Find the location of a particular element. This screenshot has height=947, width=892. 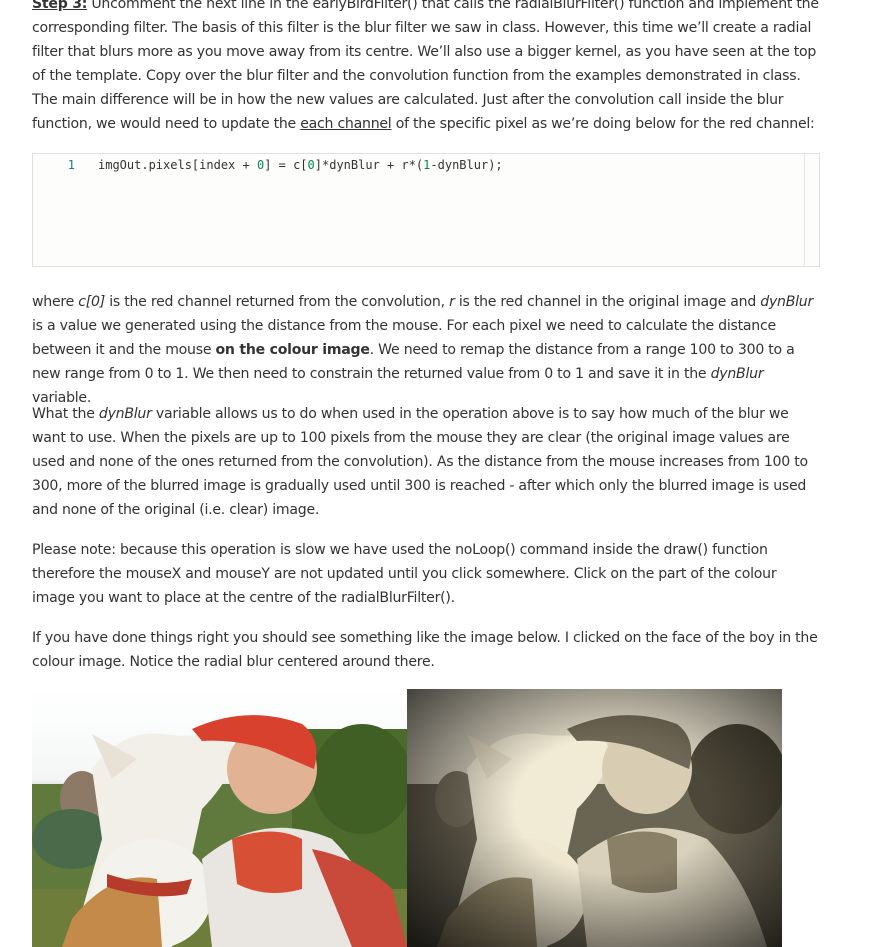

line-number: 1 is located at coordinates (71, 165).